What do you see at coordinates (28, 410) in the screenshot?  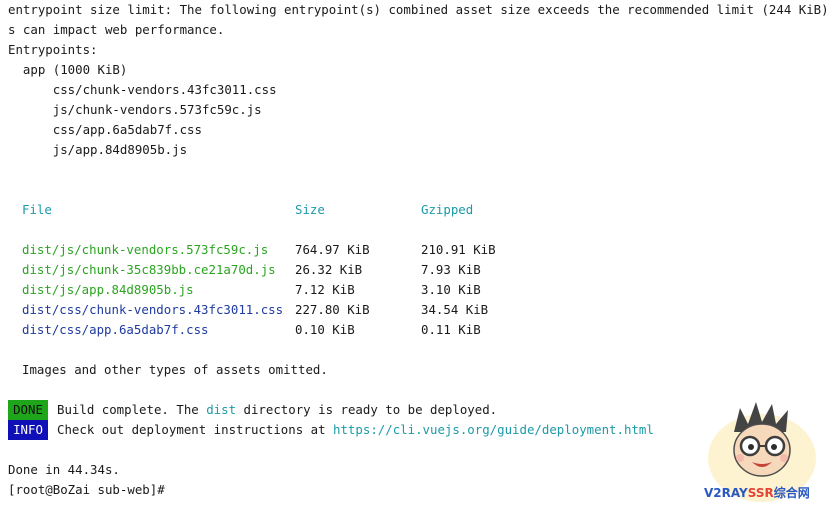 I see `done-badge: DONE` at bounding box center [28, 410].